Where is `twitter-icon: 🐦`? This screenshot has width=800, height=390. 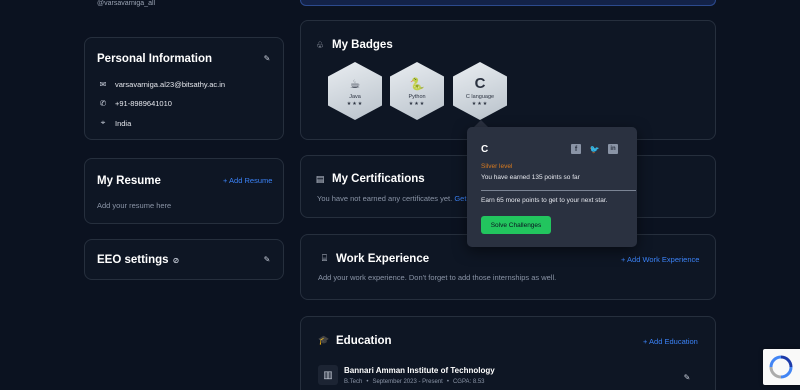 twitter-icon: 🐦 is located at coordinates (594, 149).